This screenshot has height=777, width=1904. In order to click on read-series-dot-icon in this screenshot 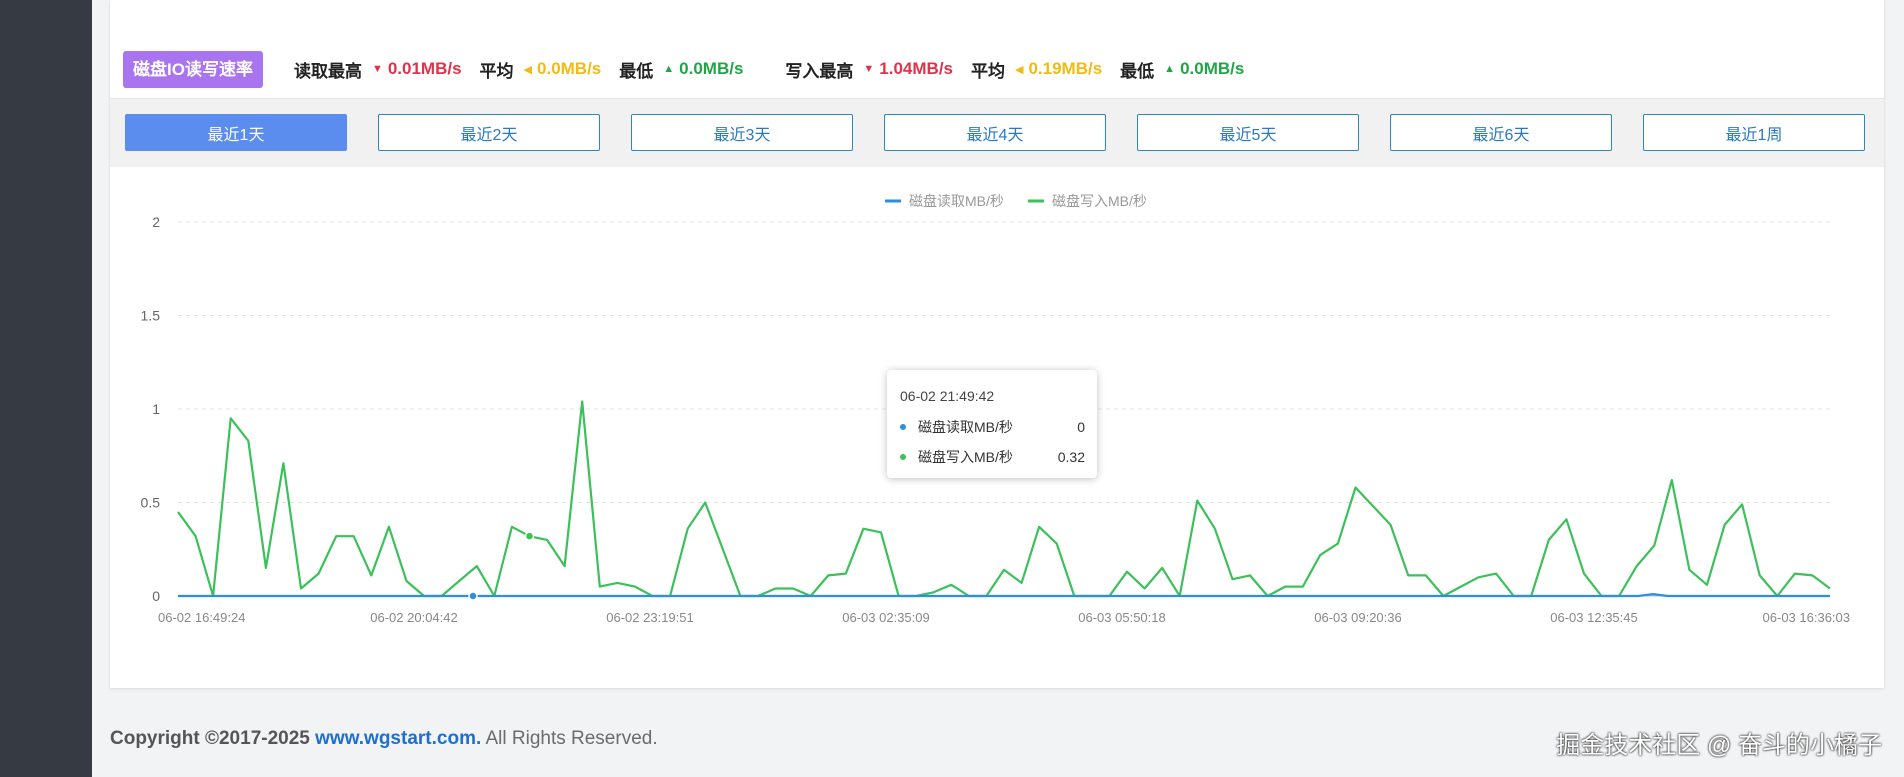, I will do `click(903, 427)`.